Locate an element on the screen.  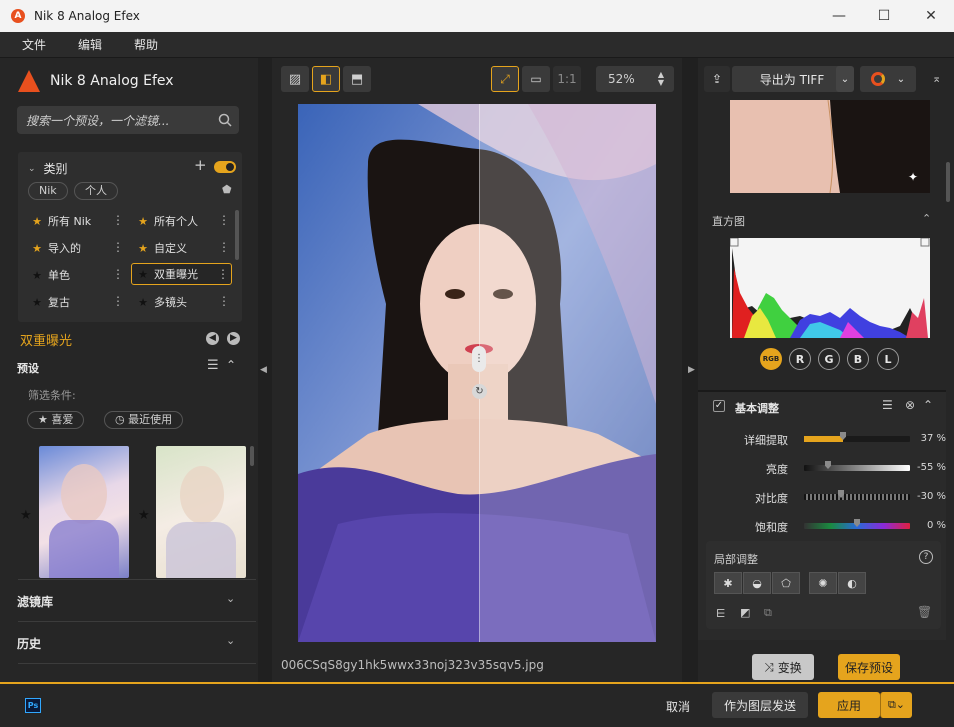
mask-icon: ◩ is located at coordinates (745, 612).